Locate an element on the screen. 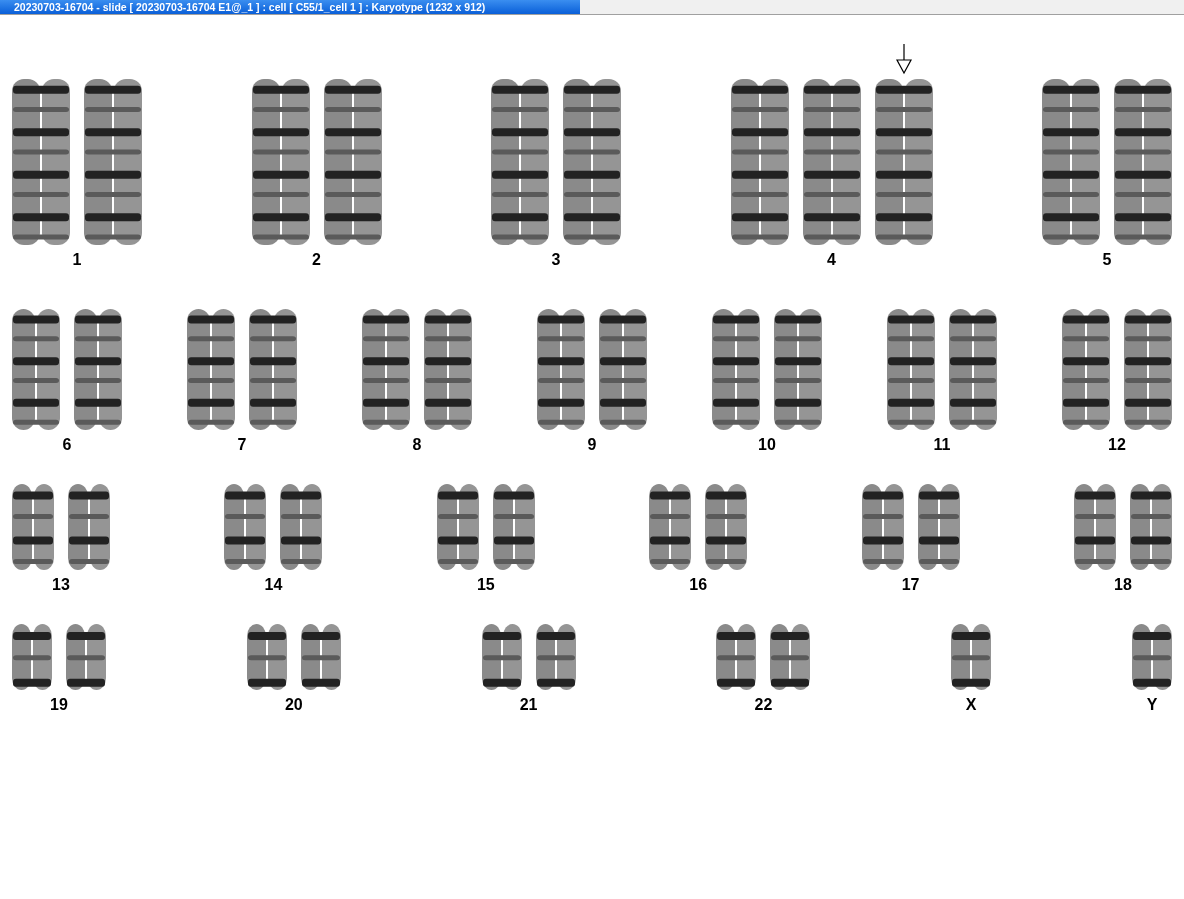  chromosome-label: 11 is located at coordinates (942, 445).